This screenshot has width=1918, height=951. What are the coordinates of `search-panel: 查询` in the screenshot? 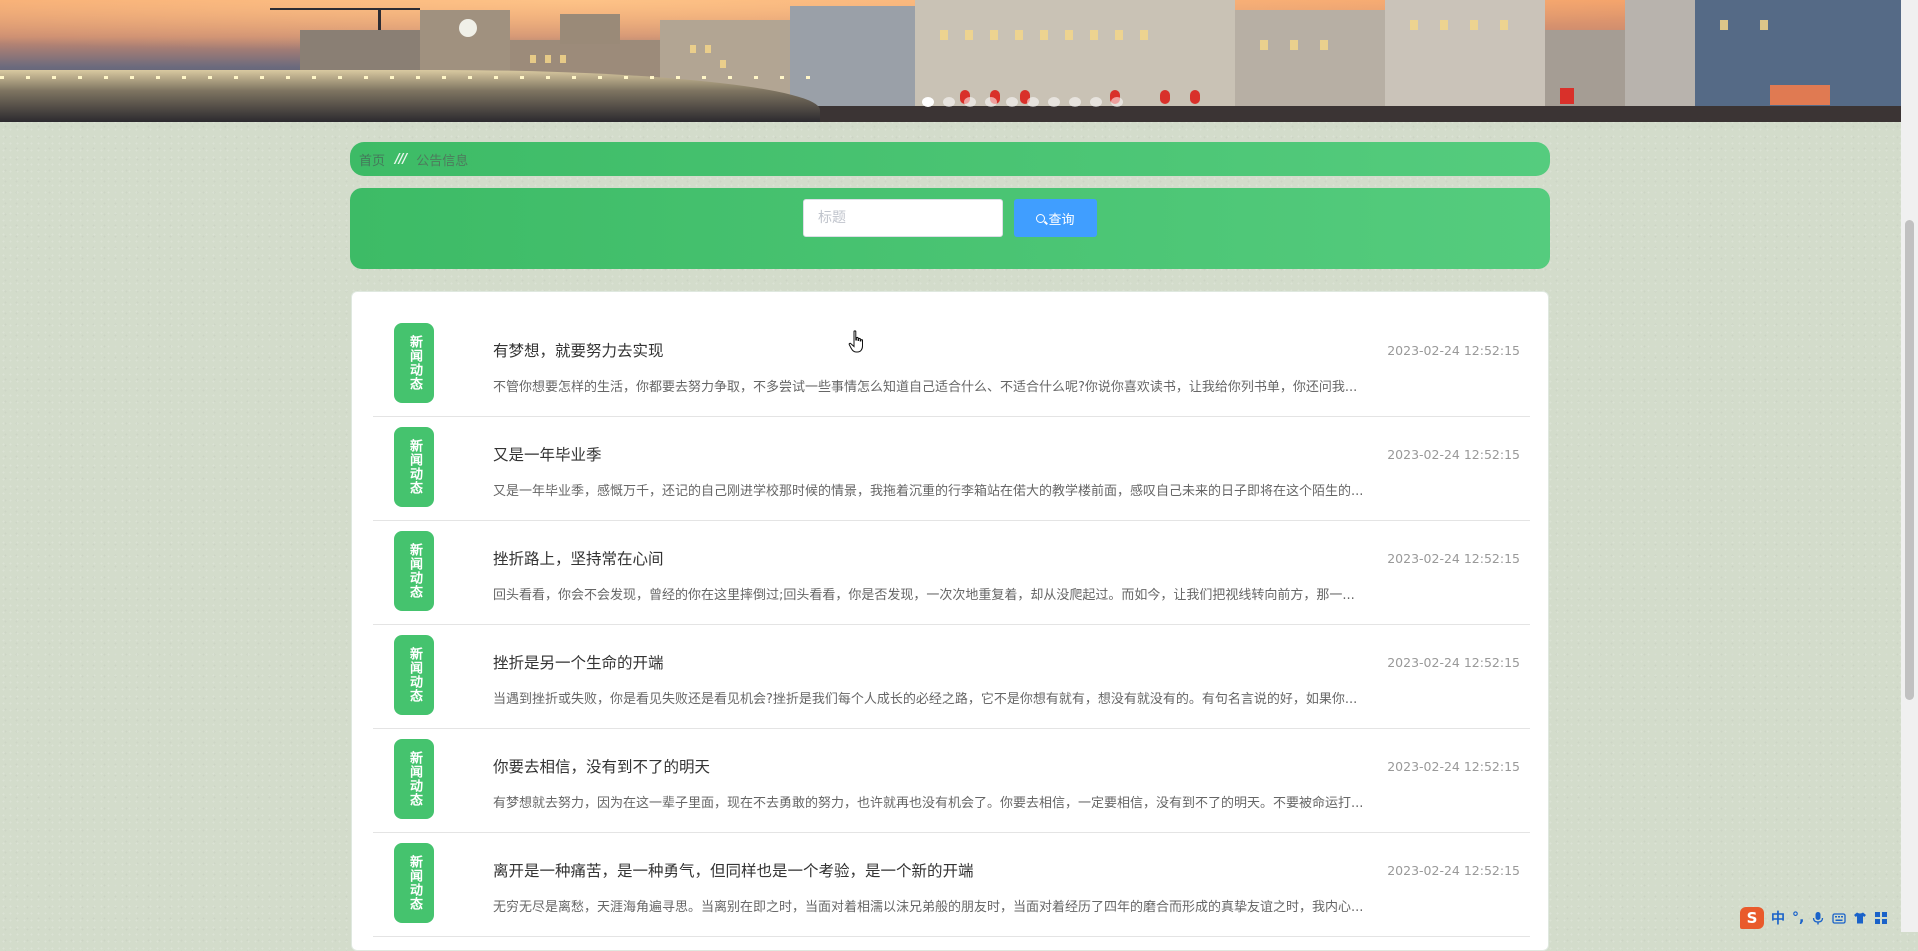 It's located at (950, 228).